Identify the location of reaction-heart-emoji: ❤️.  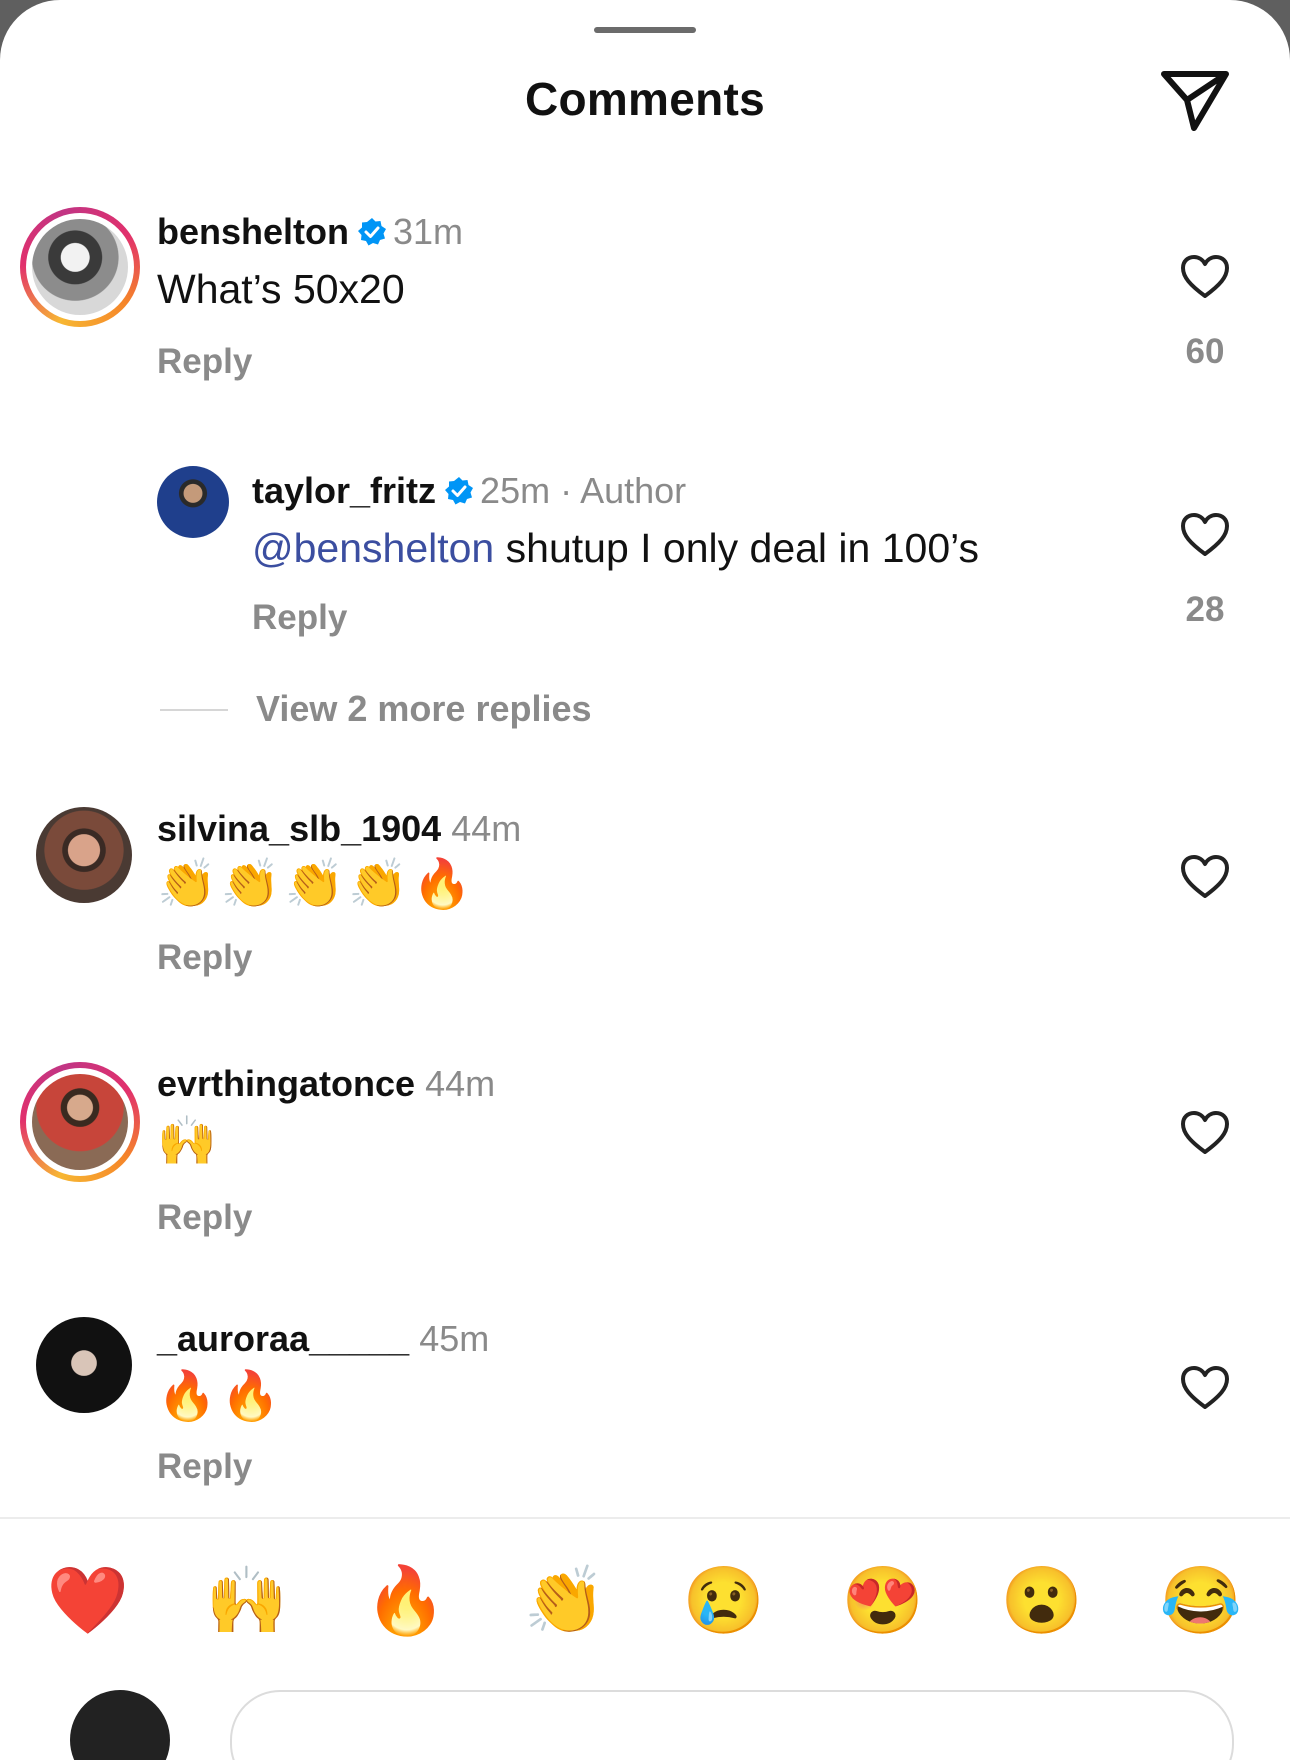
(88, 1600).